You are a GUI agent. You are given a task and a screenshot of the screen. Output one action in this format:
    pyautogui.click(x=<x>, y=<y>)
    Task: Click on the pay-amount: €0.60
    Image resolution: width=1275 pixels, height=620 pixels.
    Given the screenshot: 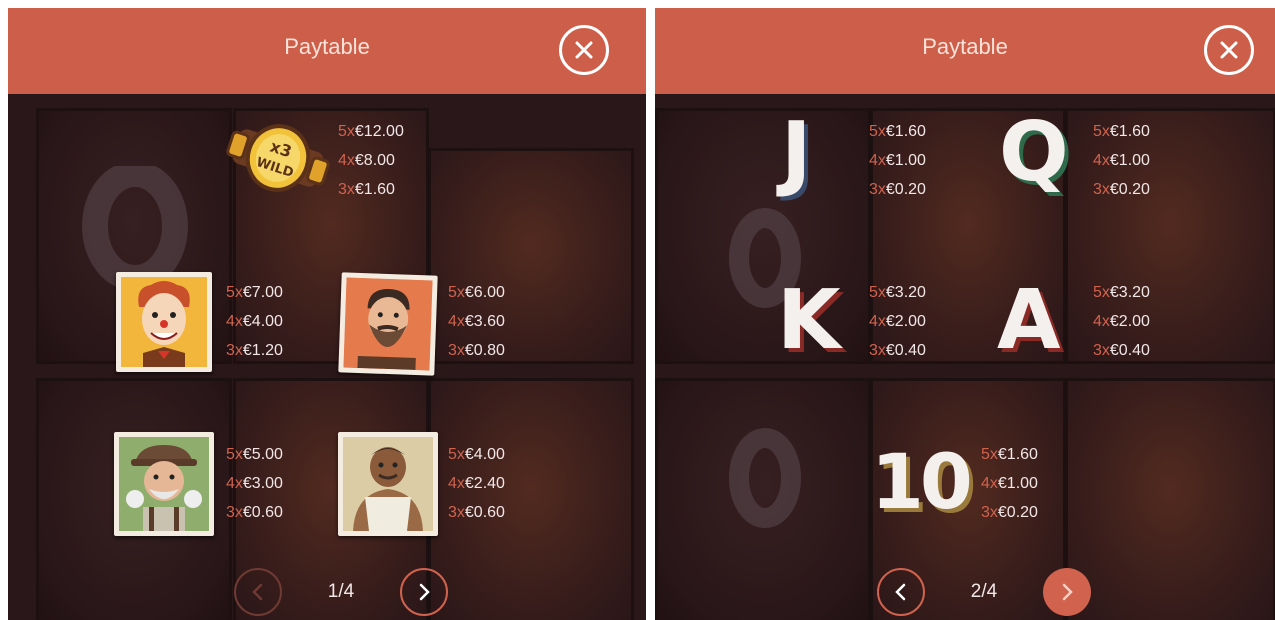 What is the action you would take?
    pyautogui.click(x=484, y=512)
    